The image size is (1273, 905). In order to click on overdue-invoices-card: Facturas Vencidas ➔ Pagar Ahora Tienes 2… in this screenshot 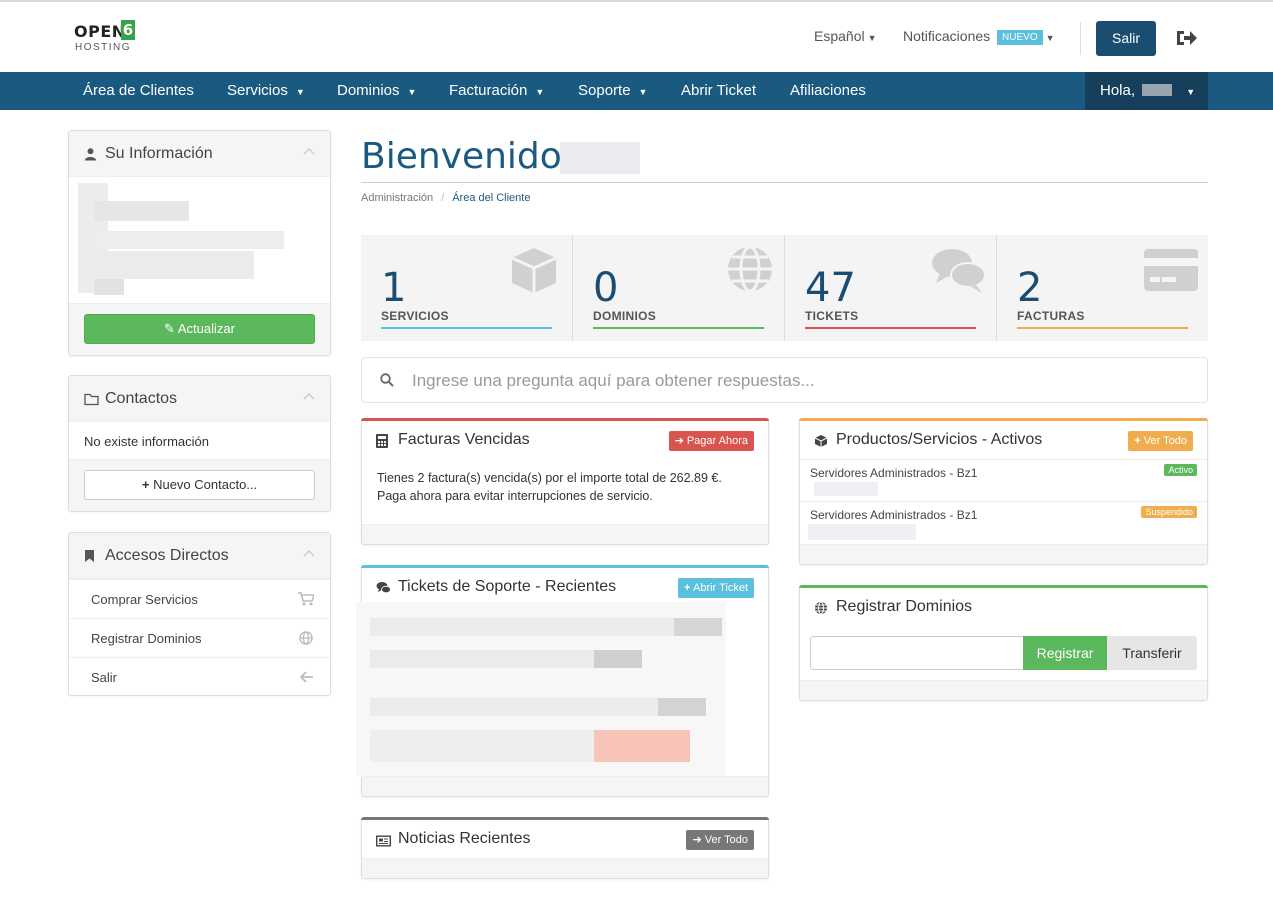, I will do `click(565, 481)`.